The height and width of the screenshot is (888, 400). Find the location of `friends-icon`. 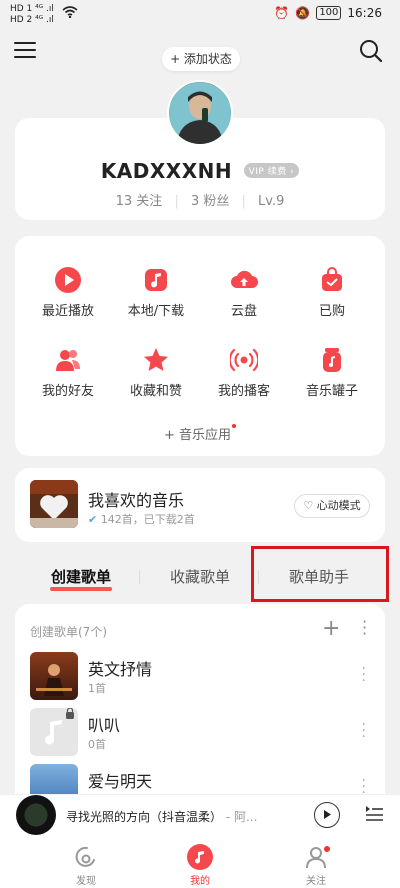

friends-icon is located at coordinates (68, 360).